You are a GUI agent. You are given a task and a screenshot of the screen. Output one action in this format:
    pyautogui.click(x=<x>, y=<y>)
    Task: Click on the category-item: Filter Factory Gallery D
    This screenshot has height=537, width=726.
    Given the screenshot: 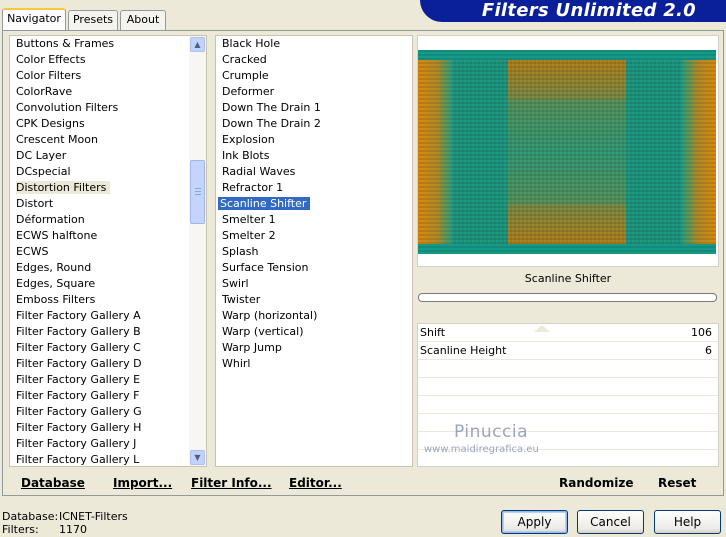 What is the action you would take?
    pyautogui.click(x=108, y=364)
    